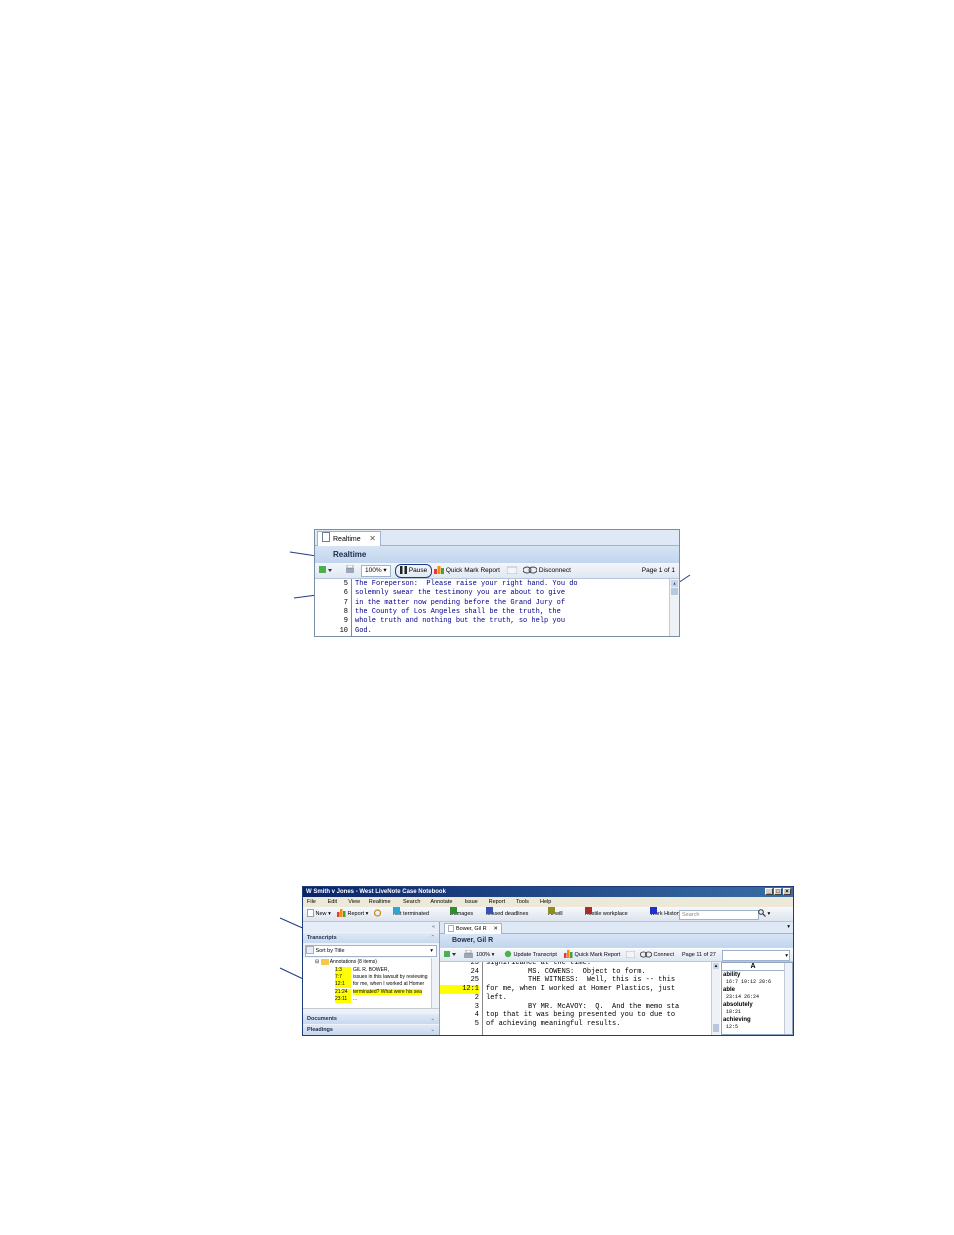 The width and height of the screenshot is (954, 1235). Describe the element at coordinates (371, 1019) in the screenshot. I see `documents-header: Documents ⌄` at that location.